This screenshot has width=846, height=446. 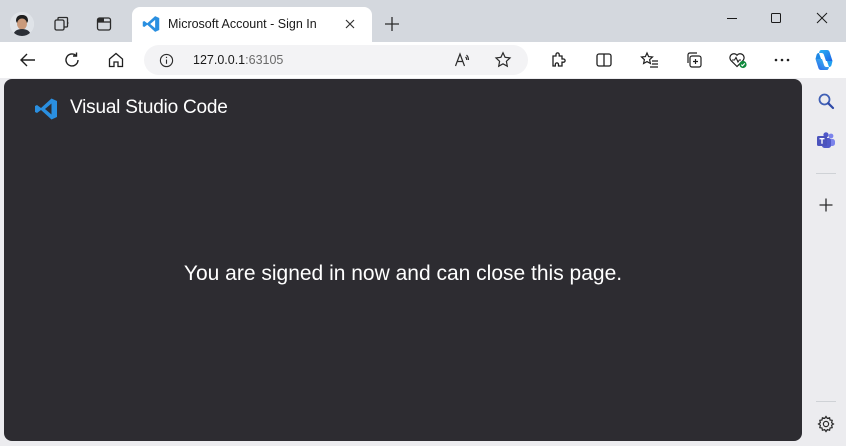 I want to click on navigation-toolbar: 127.0.0.1:63105, so click(x=423, y=60).